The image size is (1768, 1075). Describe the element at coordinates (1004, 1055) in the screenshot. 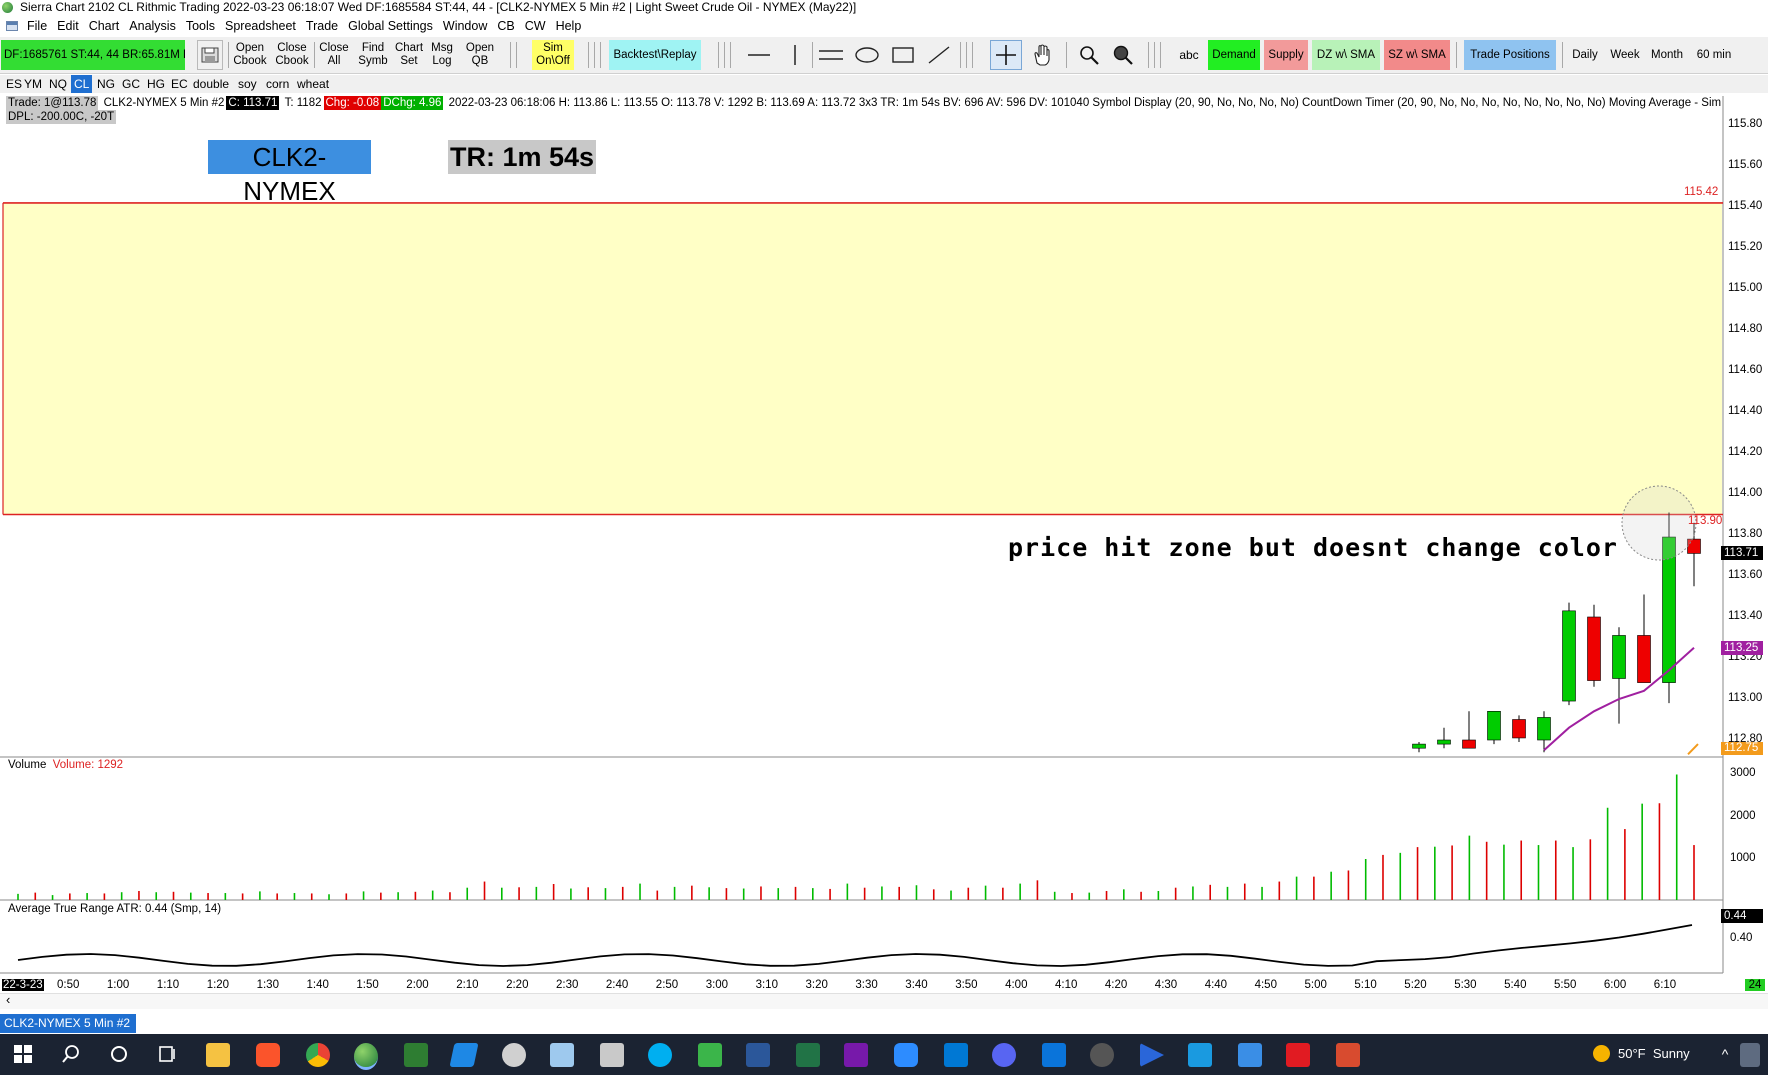

I see `discord-icon` at that location.